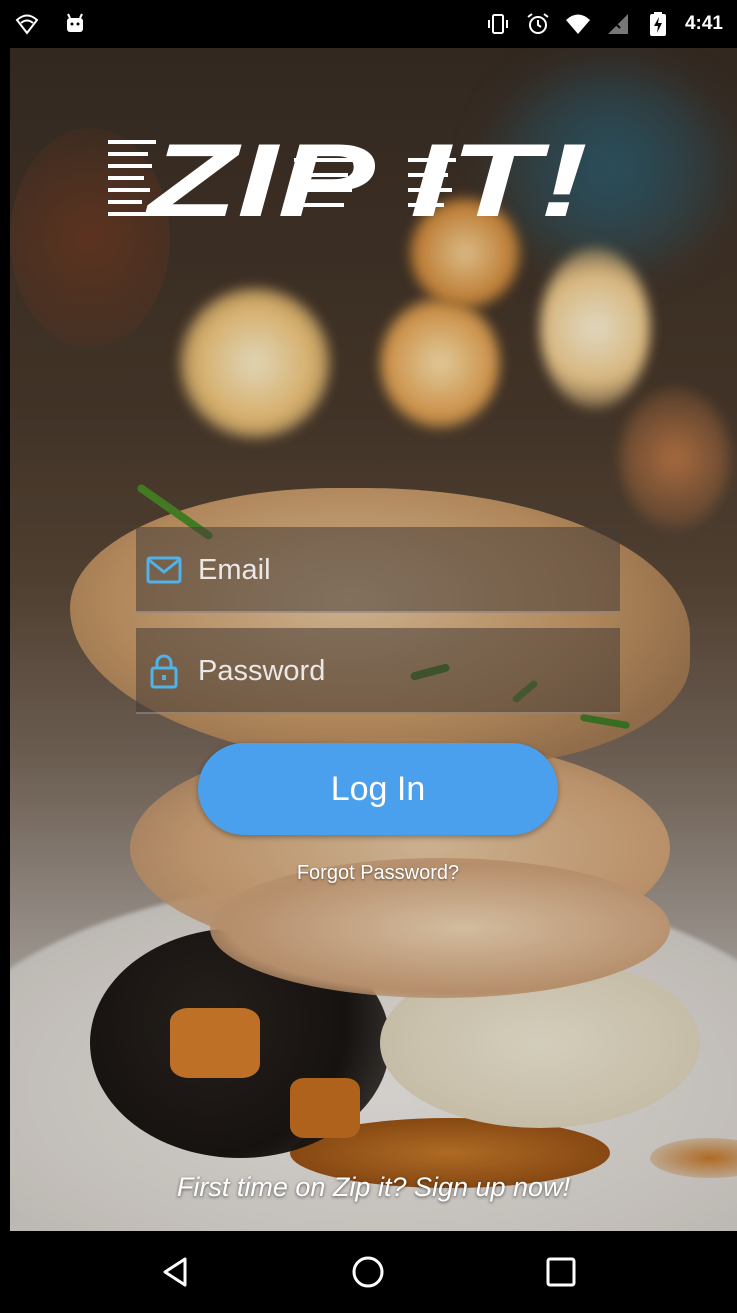 Image resolution: width=737 pixels, height=1313 pixels. What do you see at coordinates (176, 1272) in the screenshot?
I see `back-icon` at bounding box center [176, 1272].